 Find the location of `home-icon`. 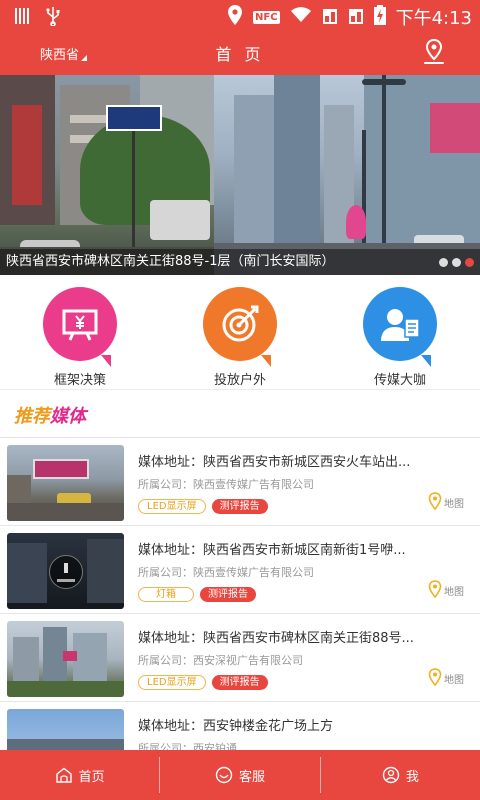

home-icon is located at coordinates (63, 775).